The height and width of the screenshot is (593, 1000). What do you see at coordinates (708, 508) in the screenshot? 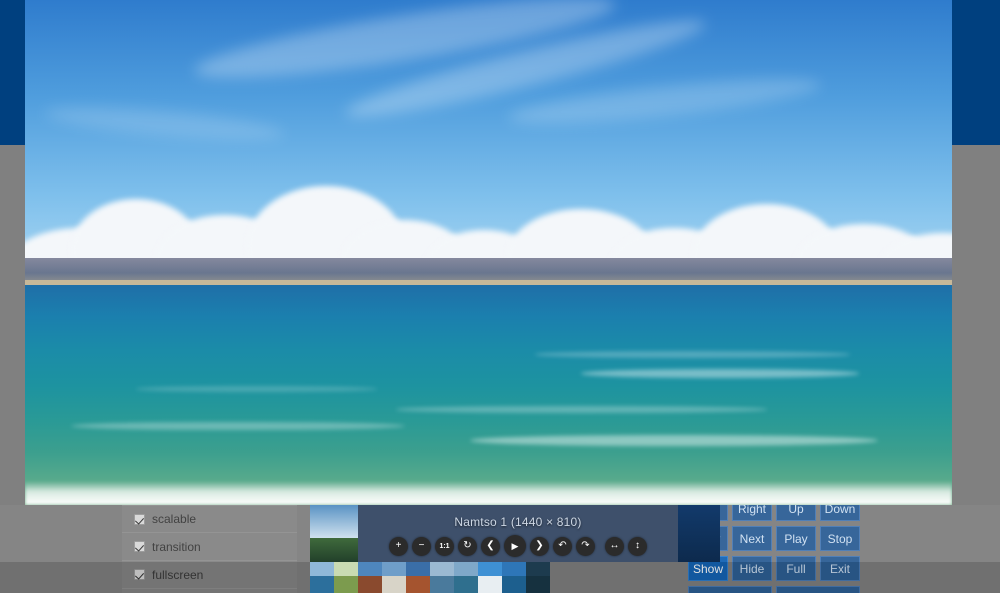
I see `control-button-left: Left` at bounding box center [708, 508].